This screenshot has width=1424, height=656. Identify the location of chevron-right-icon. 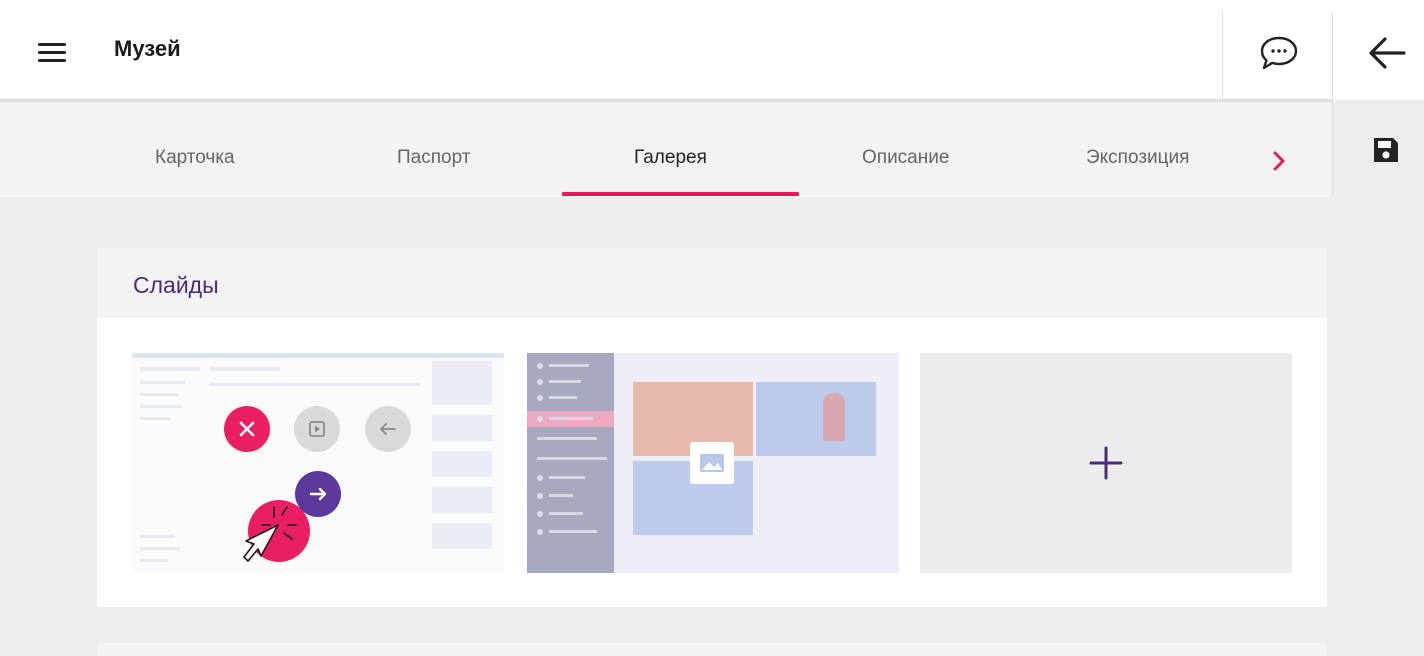
(1280, 161).